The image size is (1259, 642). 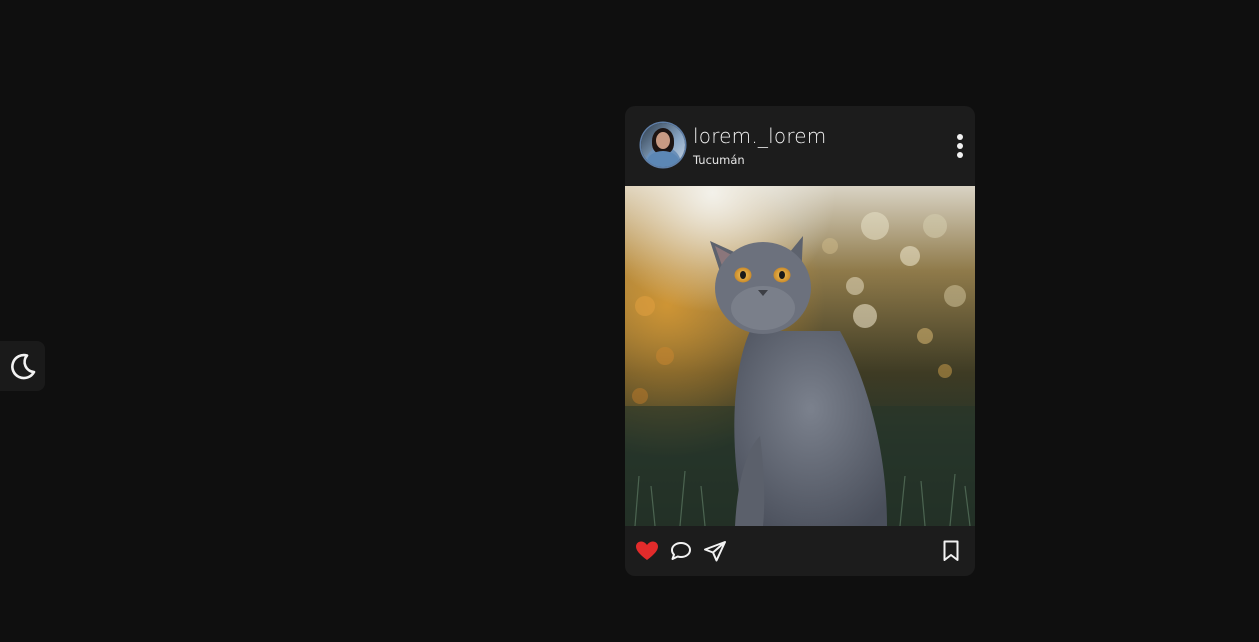 I want to click on comment-icon, so click(x=681, y=551).